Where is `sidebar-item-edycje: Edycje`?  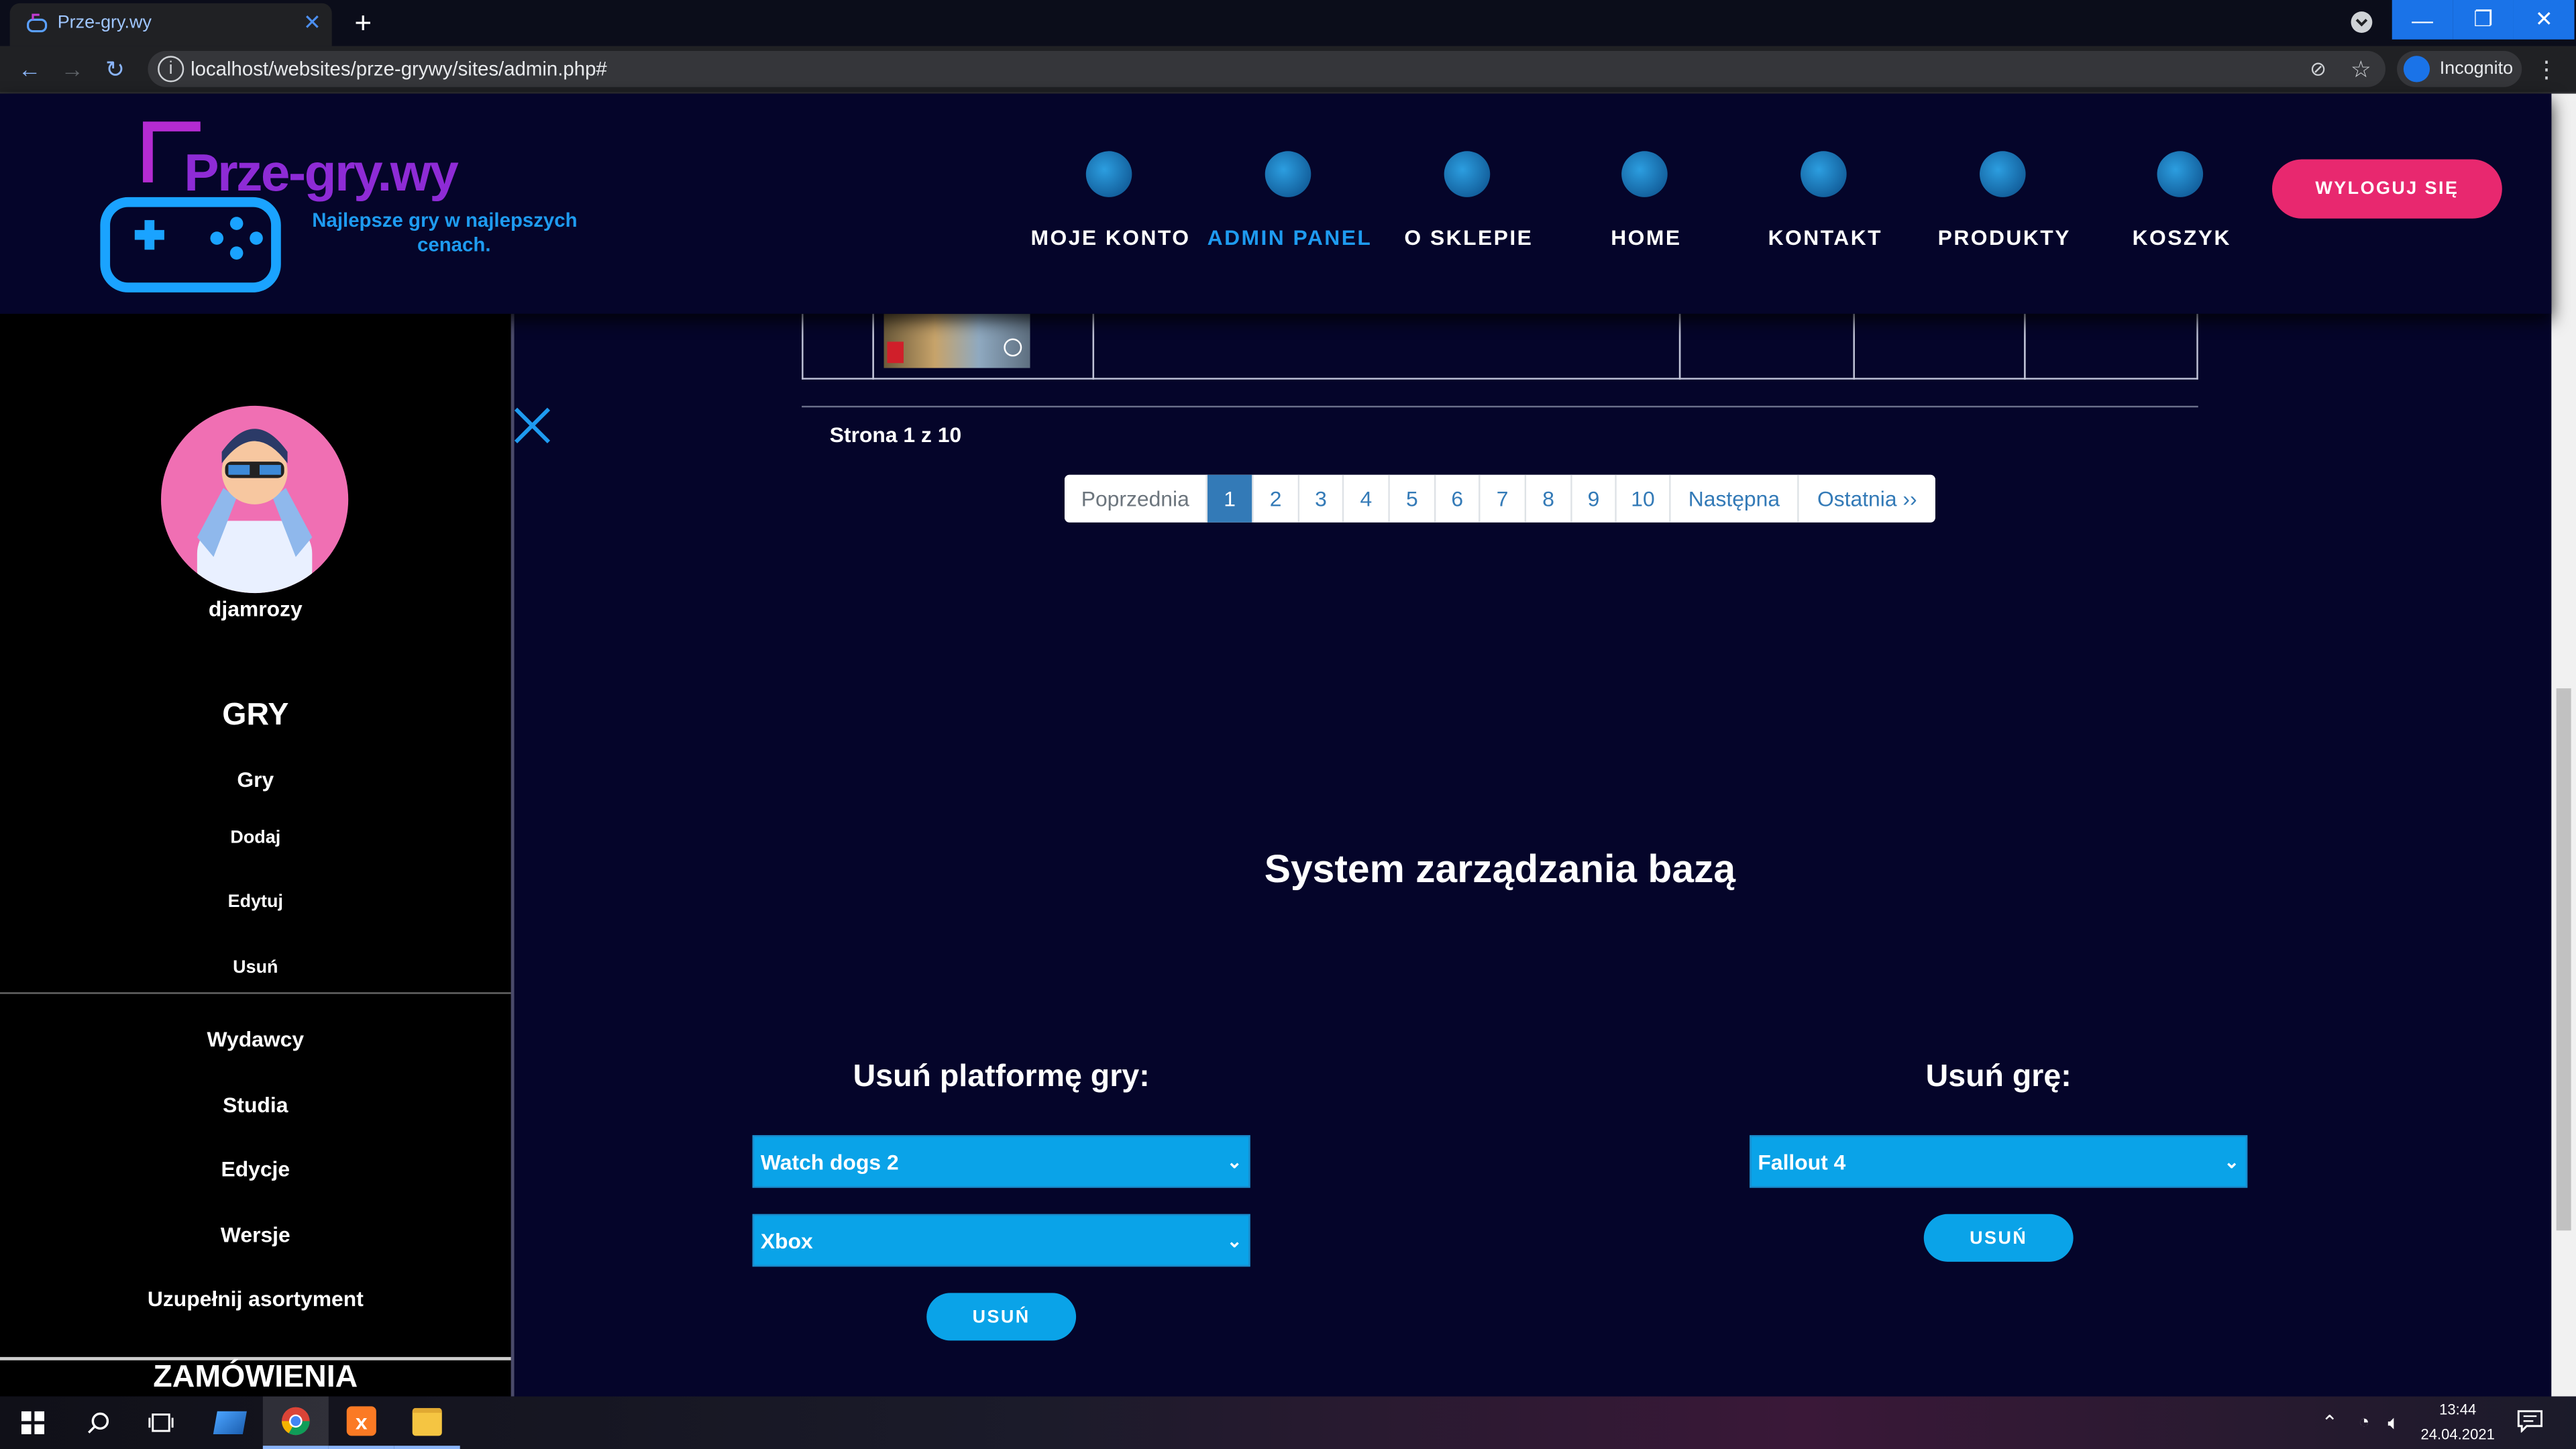 sidebar-item-edycje: Edycje is located at coordinates (255, 1169).